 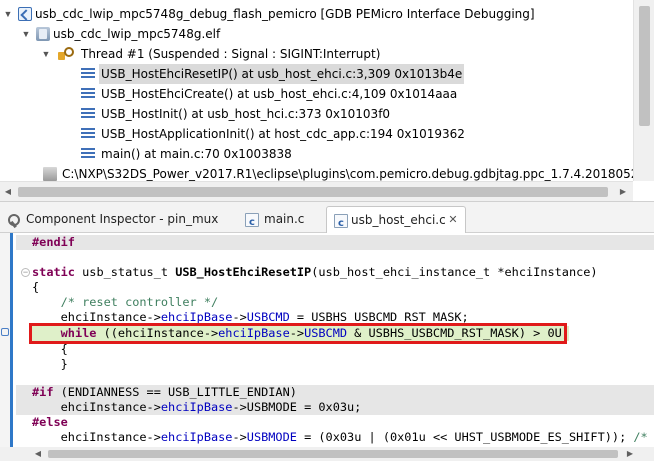 I want to click on stack-frame-row: main() at main.c:70 0x1003838, so click(x=316, y=154).